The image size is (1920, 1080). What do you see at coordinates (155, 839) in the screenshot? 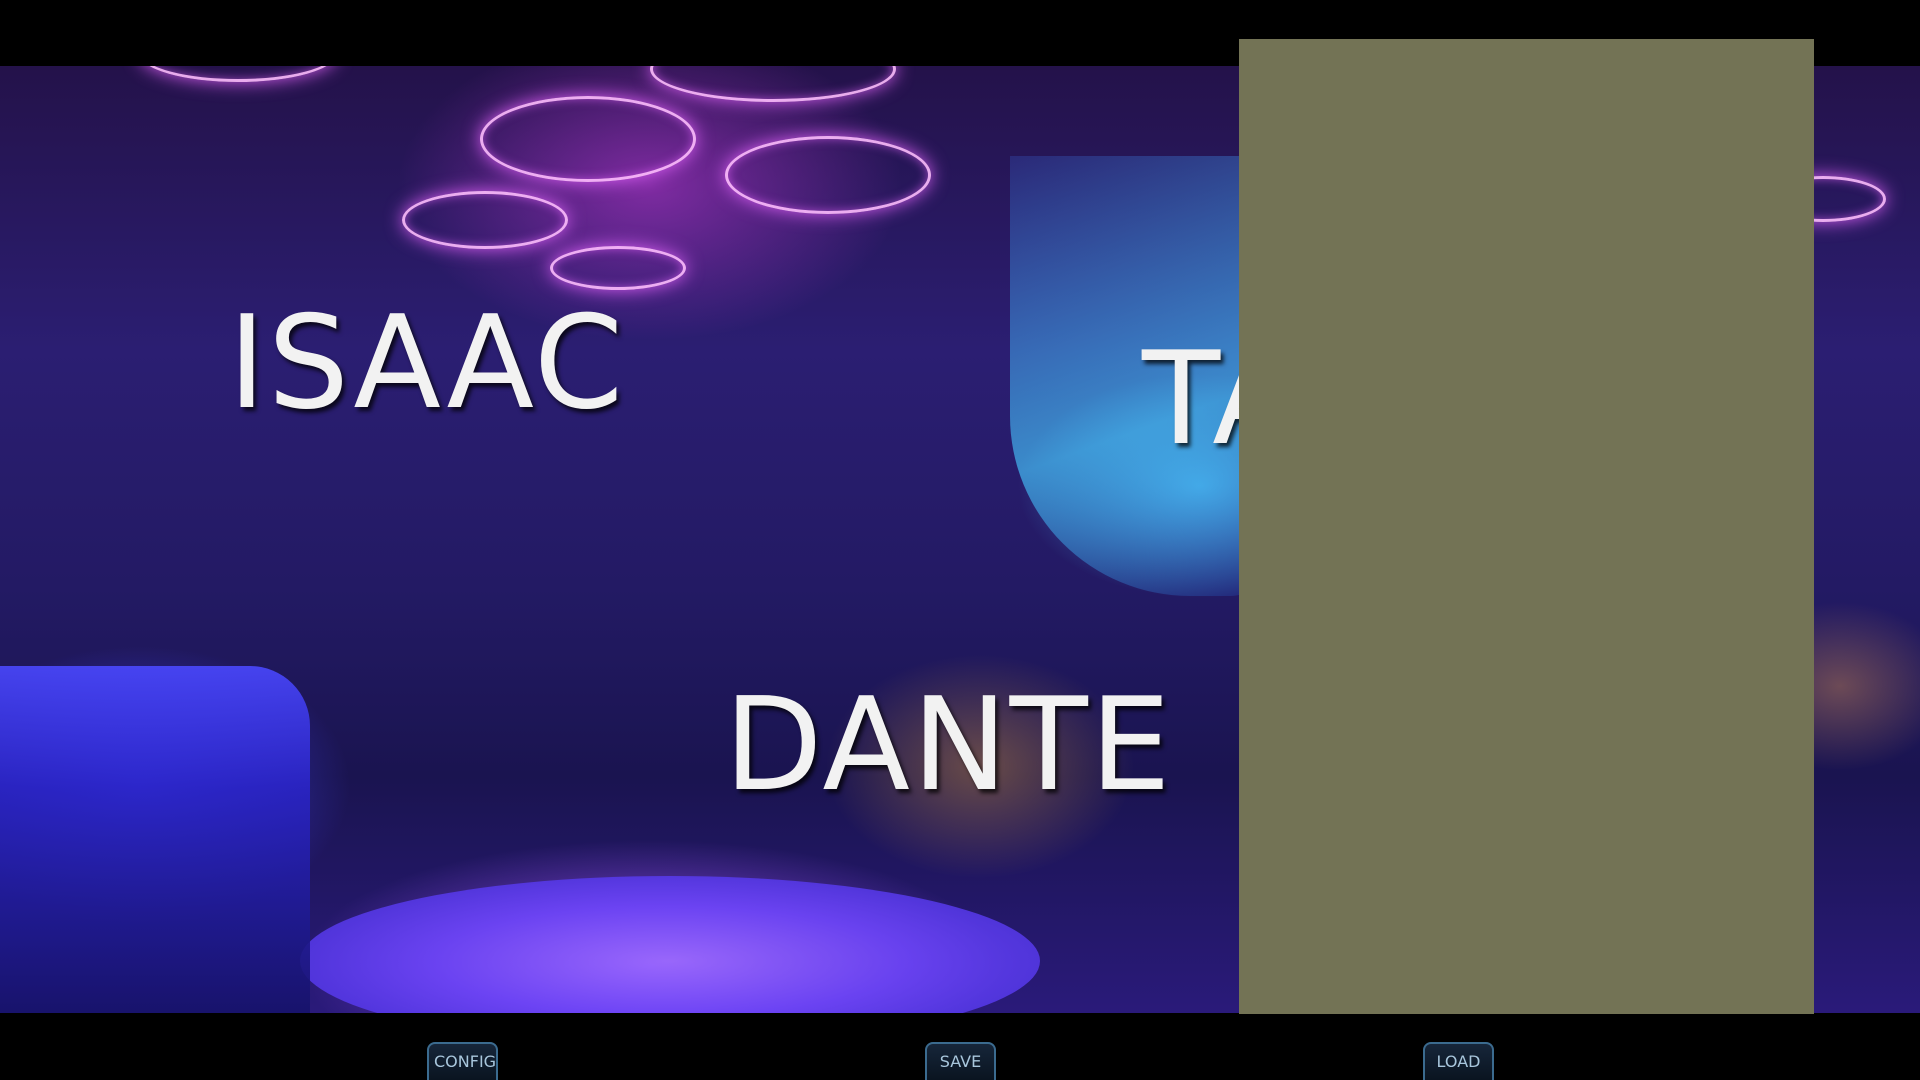
I see `scene-couch` at bounding box center [155, 839].